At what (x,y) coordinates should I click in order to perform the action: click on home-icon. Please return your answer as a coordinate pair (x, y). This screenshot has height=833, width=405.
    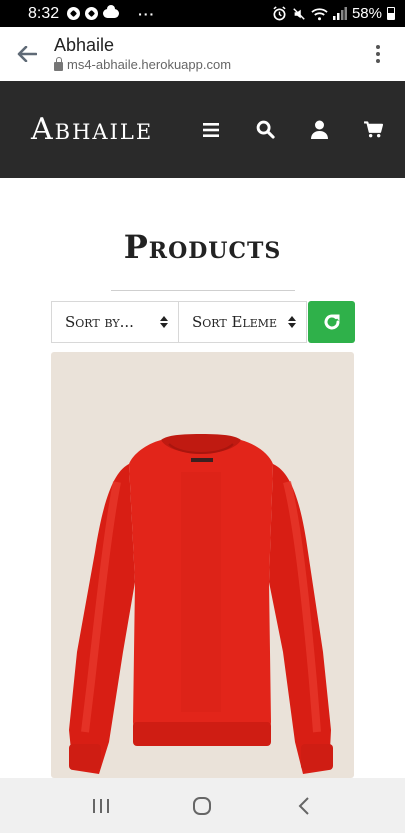
    Looking at the image, I should click on (202, 805).